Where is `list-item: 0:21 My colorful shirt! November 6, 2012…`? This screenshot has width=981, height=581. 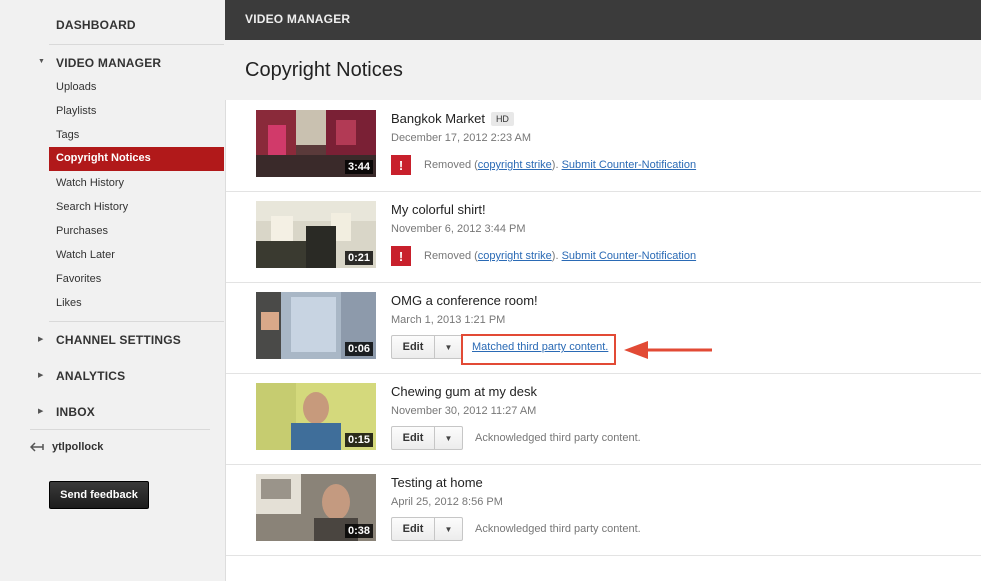 list-item: 0:21 My colorful shirt! November 6, 2012… is located at coordinates (603, 237).